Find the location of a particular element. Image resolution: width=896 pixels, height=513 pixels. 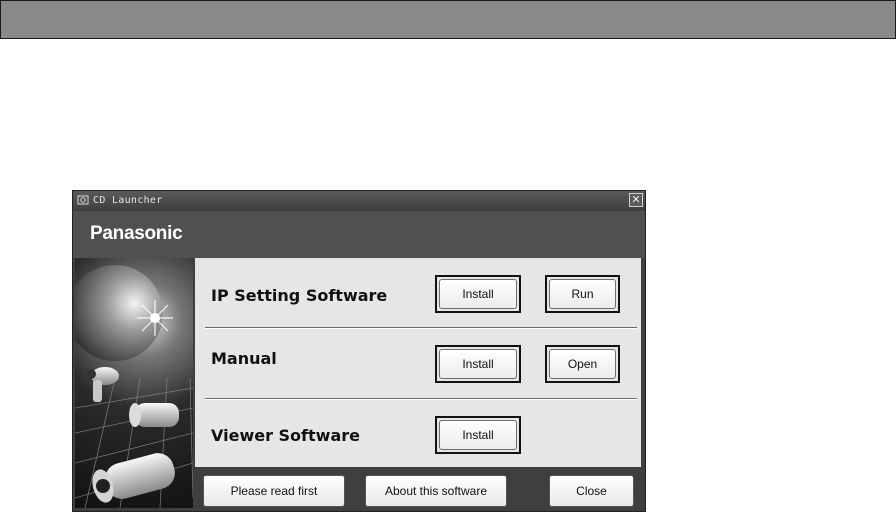

about-this-software-button: About this software is located at coordinates (436, 491).